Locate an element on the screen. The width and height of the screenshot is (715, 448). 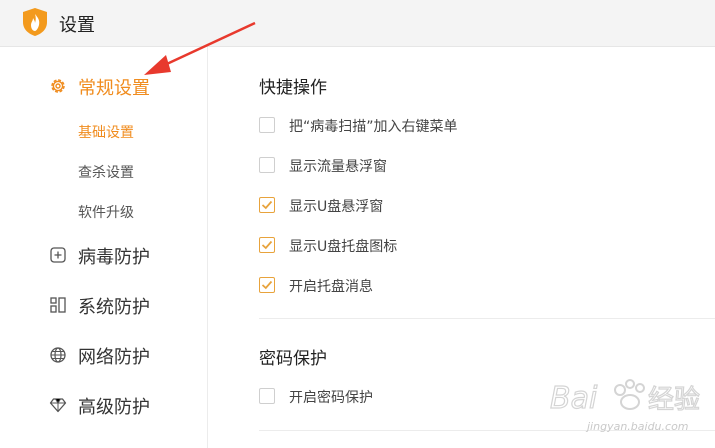
sidebar-item-network-protection: 网络防护 is located at coordinates (103, 355).